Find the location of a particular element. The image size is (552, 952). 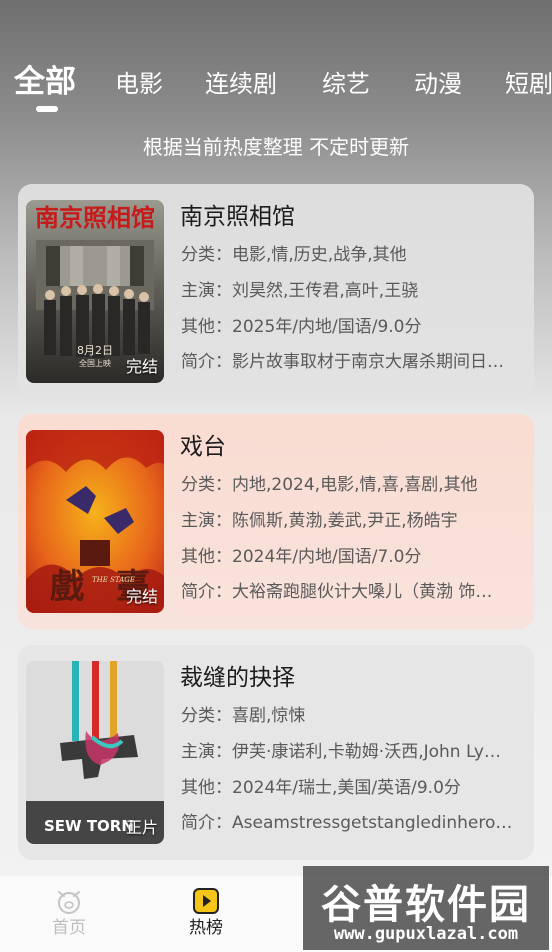

nav-hot-label: 热榜 is located at coordinates (206, 928).